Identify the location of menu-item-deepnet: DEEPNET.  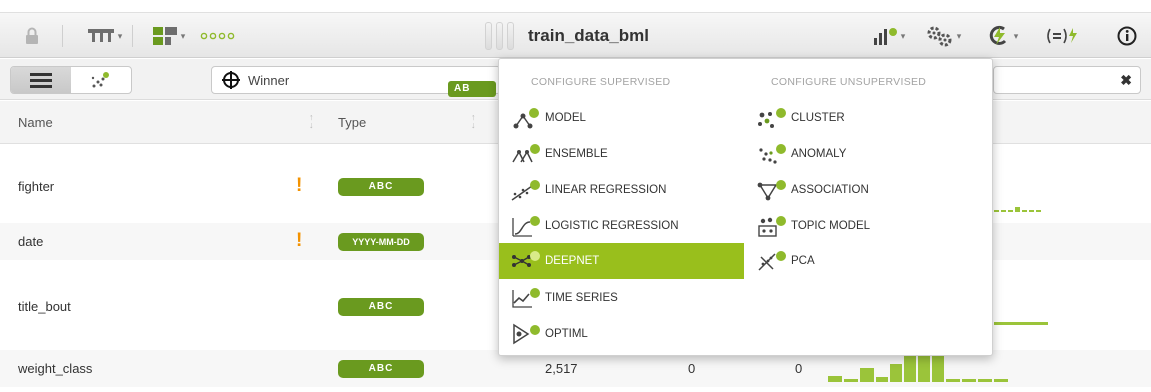
(621, 261).